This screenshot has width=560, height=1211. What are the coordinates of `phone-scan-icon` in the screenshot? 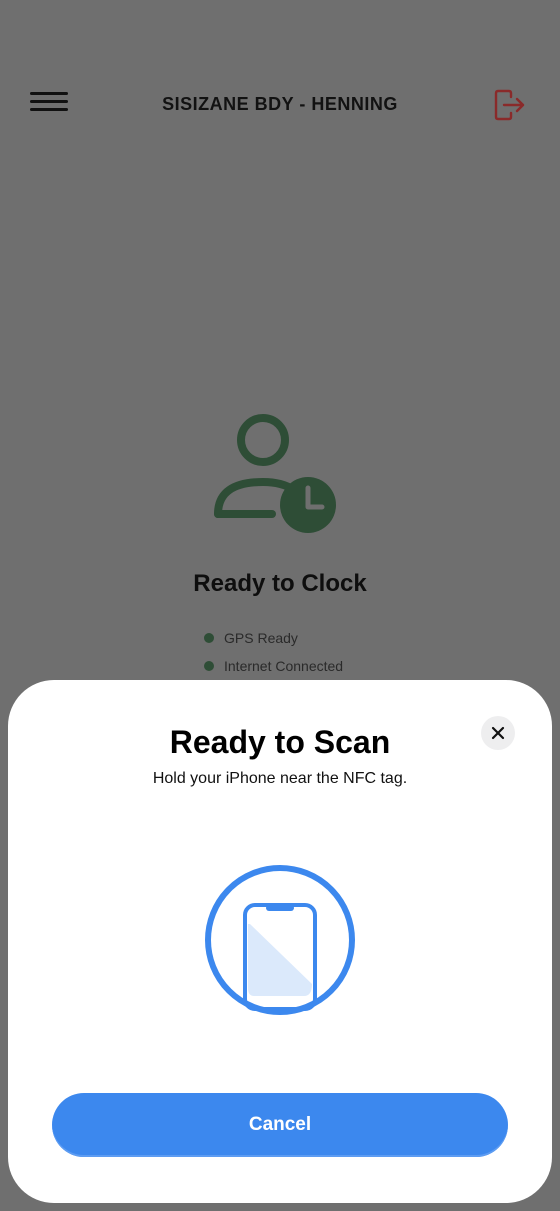 It's located at (280, 940).